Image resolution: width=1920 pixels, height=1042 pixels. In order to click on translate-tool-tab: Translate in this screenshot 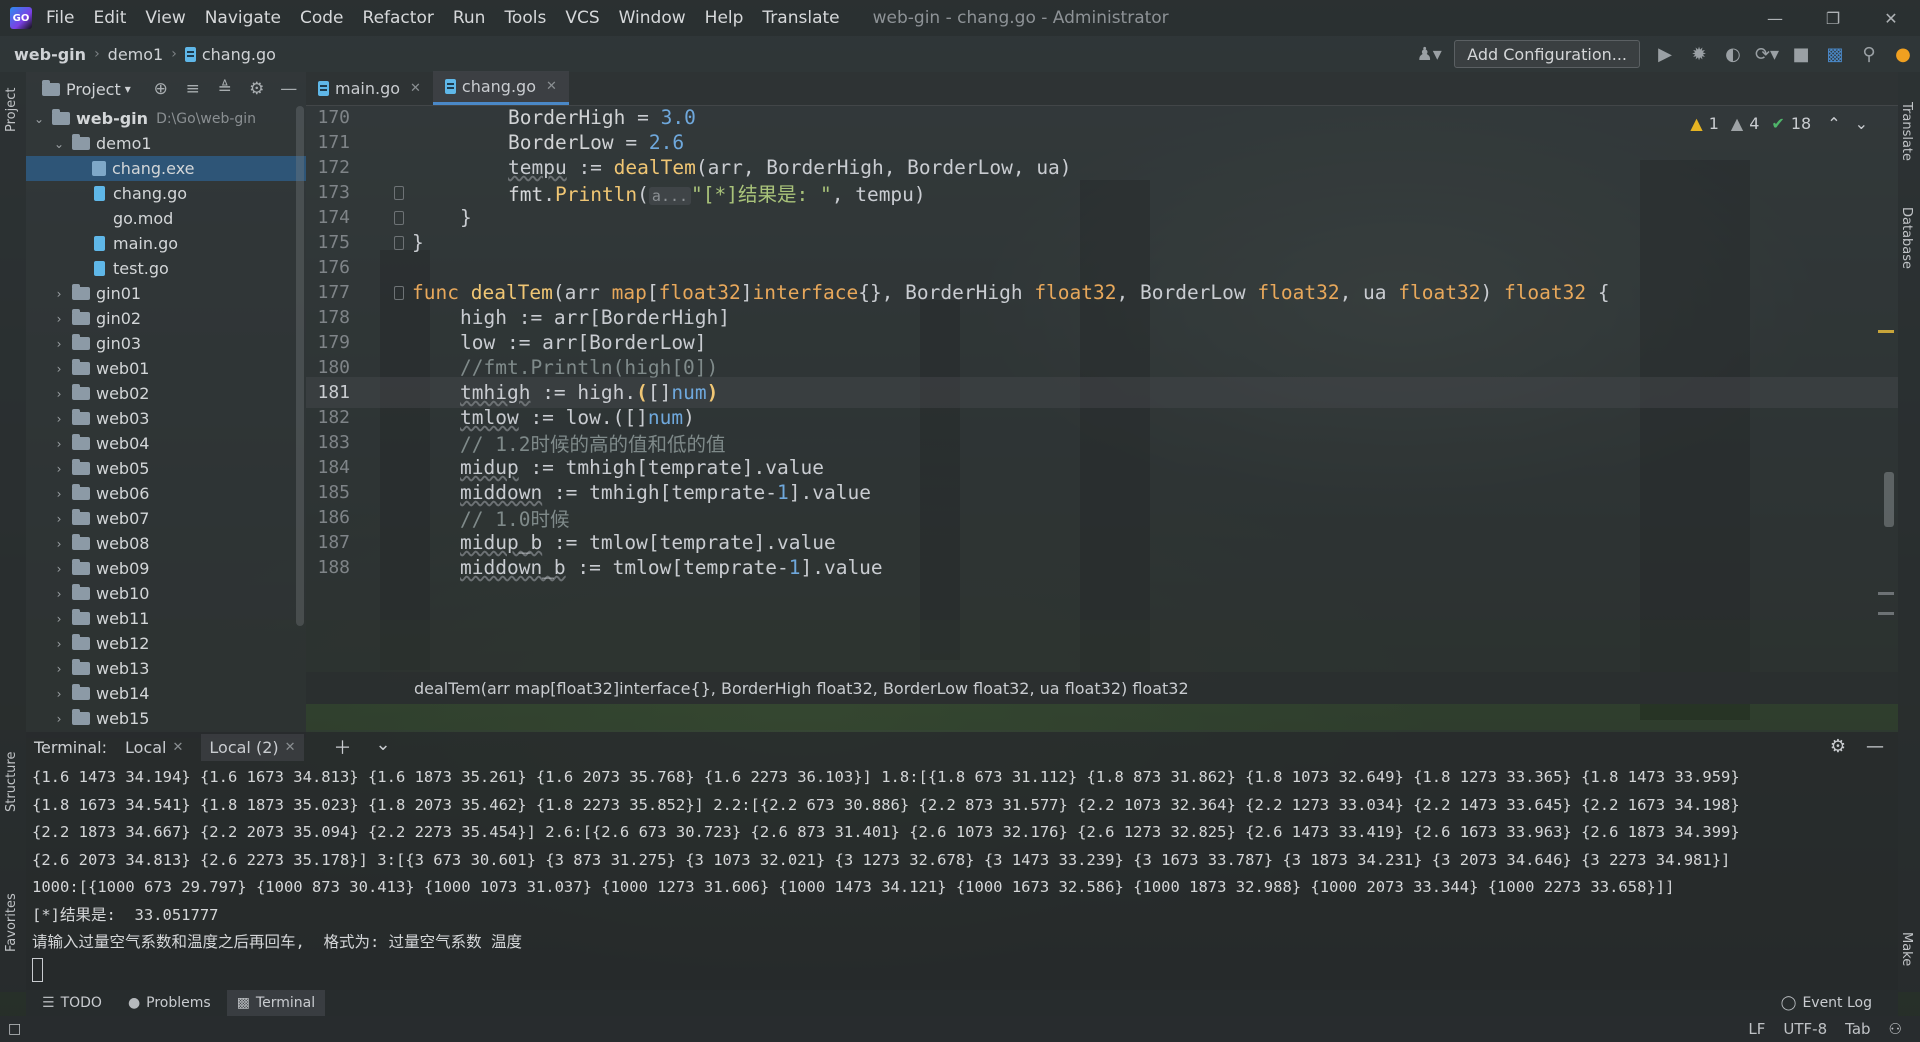, I will do `click(1906, 131)`.